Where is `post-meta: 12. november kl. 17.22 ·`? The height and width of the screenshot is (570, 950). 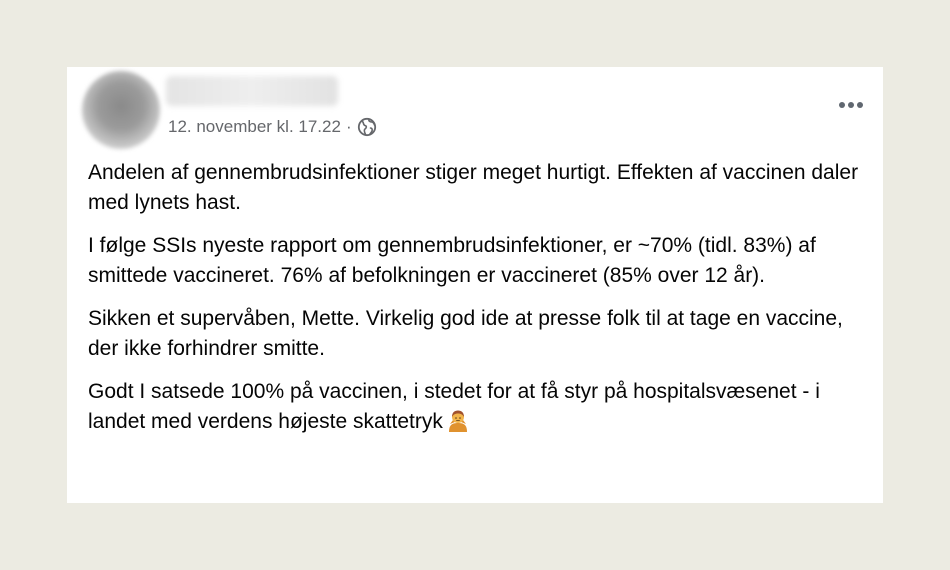 post-meta: 12. november kl. 17.22 · is located at coordinates (272, 127).